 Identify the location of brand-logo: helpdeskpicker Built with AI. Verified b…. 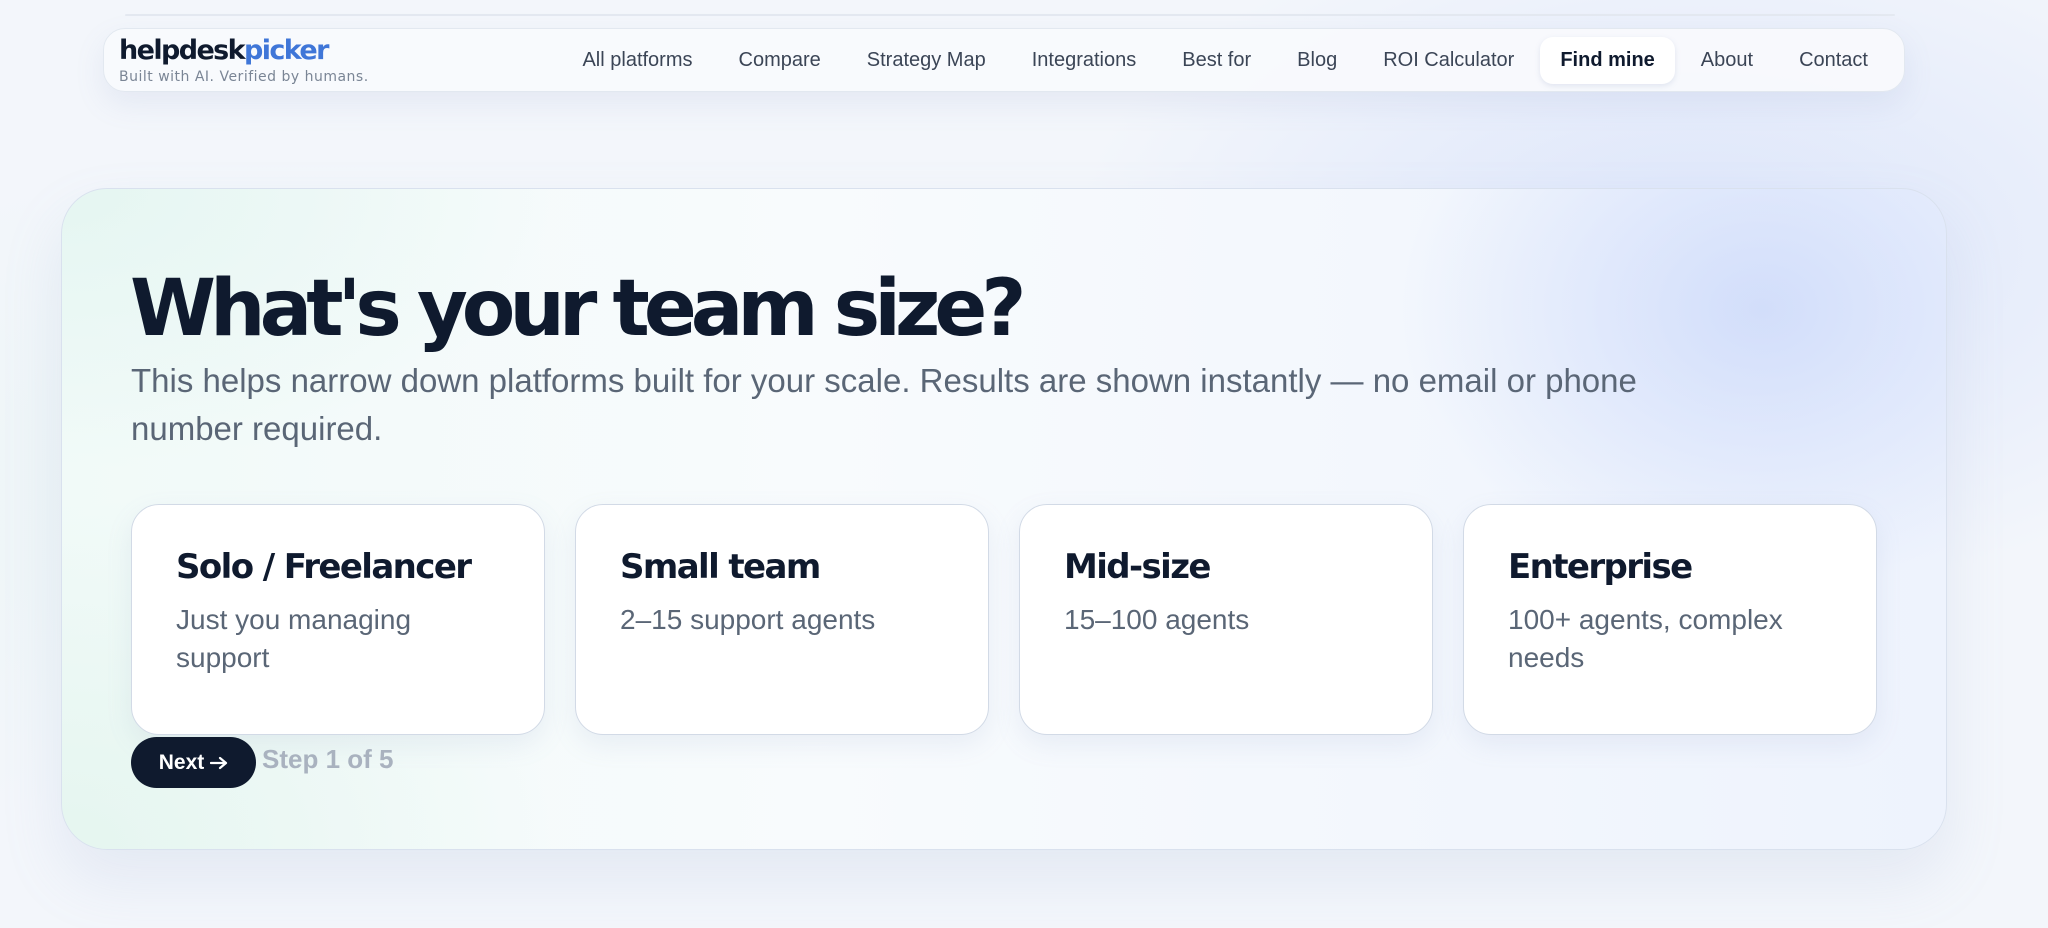
(244, 59).